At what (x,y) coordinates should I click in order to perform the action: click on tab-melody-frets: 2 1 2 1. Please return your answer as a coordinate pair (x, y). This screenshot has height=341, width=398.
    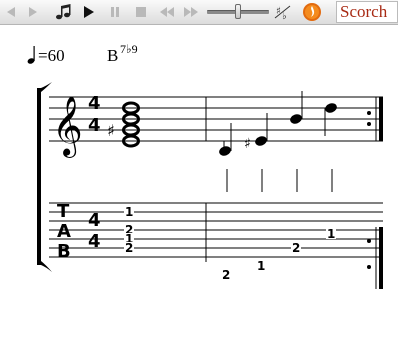
    Looking at the image, I should click on (278, 254).